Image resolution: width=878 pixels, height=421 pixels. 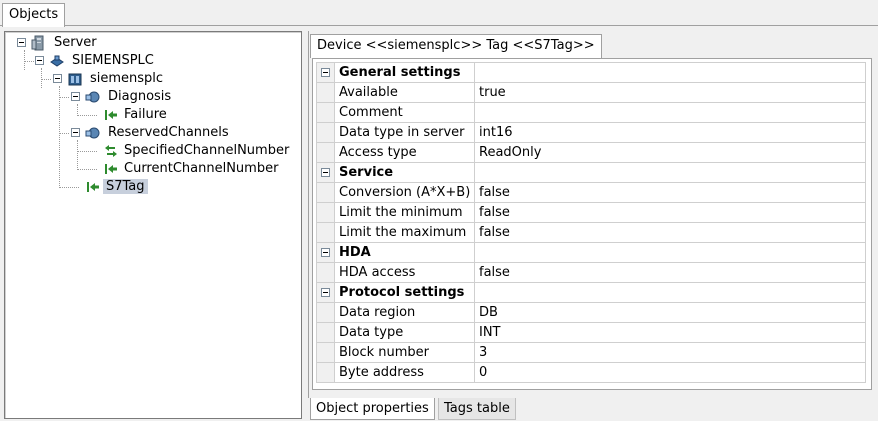 I want to click on property-category-row: Service, so click(x=591, y=172).